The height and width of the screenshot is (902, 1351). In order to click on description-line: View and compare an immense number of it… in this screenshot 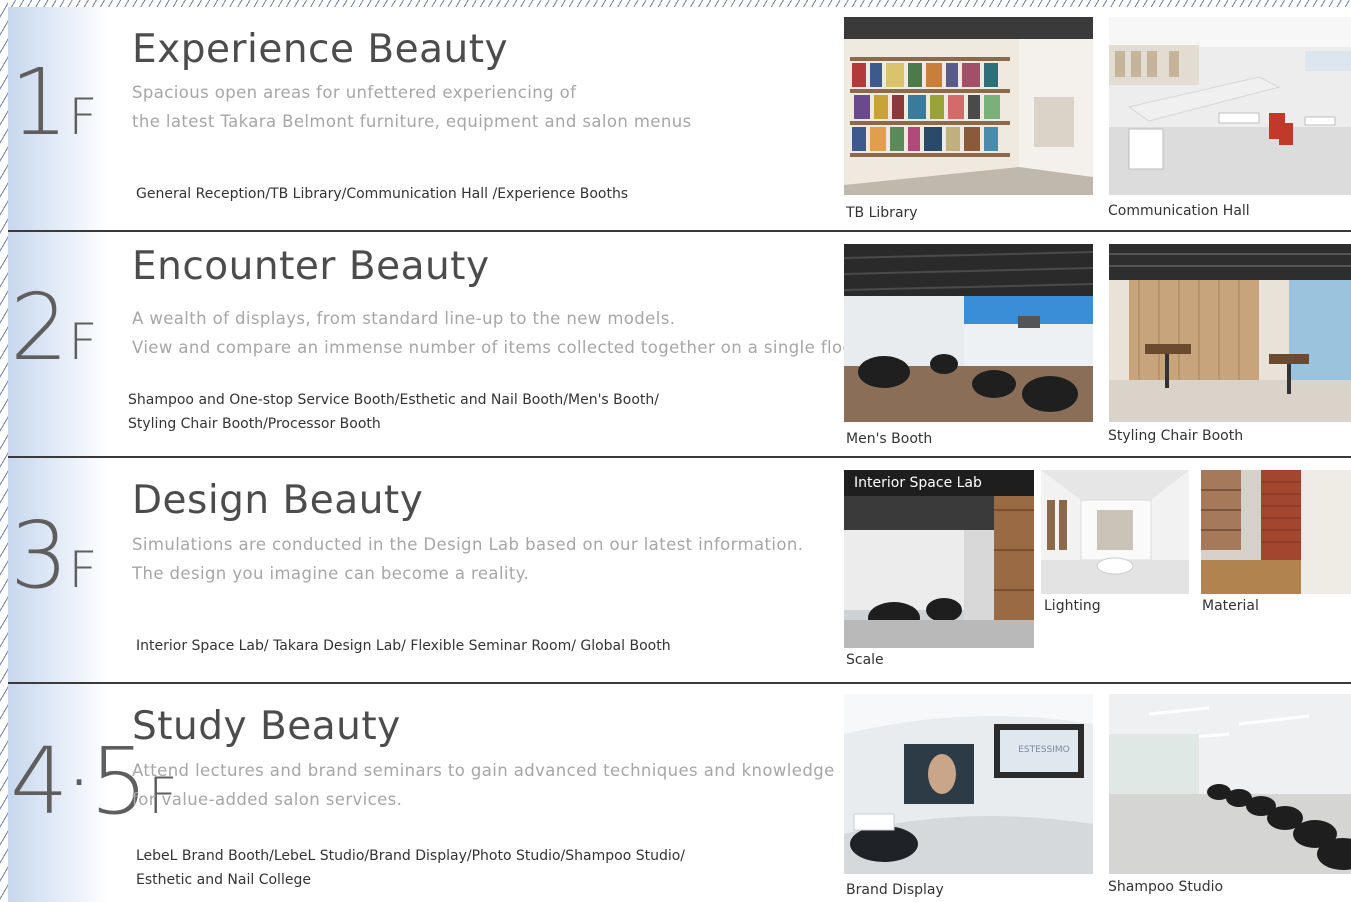, I will do `click(498, 347)`.